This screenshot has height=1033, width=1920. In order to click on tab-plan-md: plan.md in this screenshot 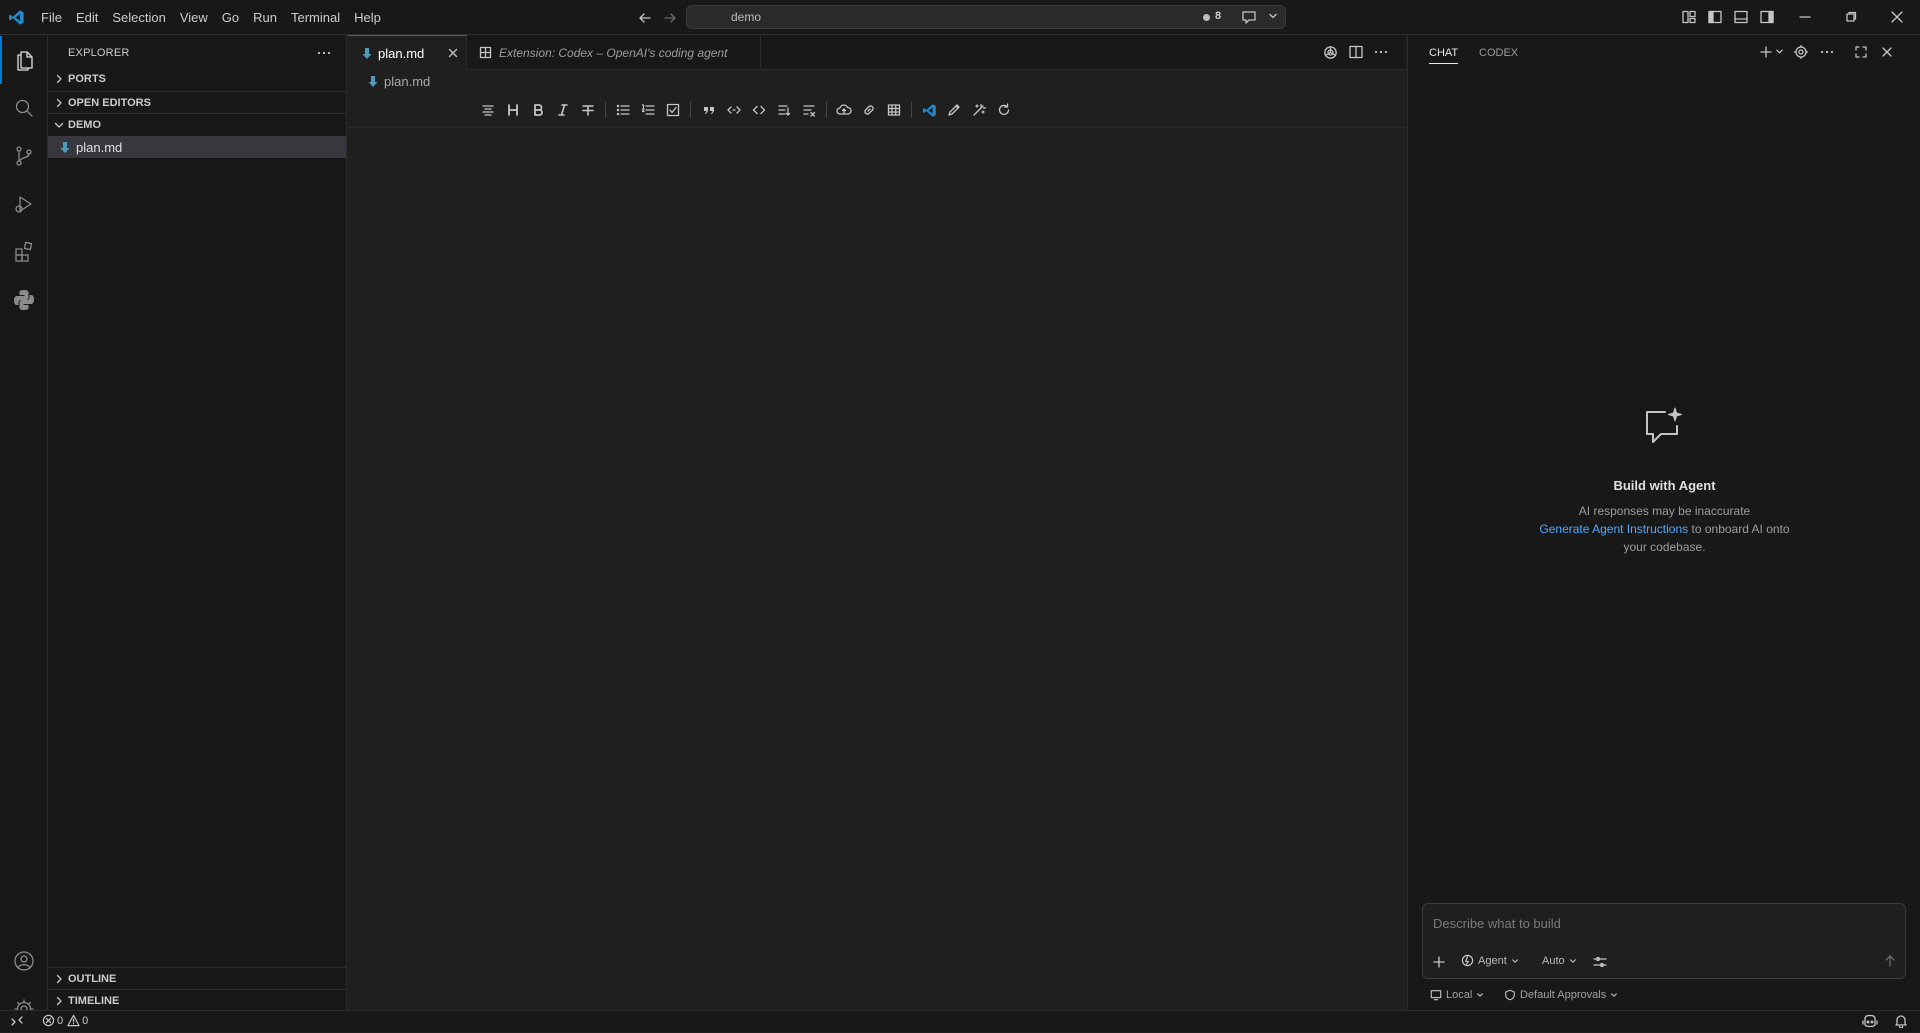, I will do `click(407, 52)`.